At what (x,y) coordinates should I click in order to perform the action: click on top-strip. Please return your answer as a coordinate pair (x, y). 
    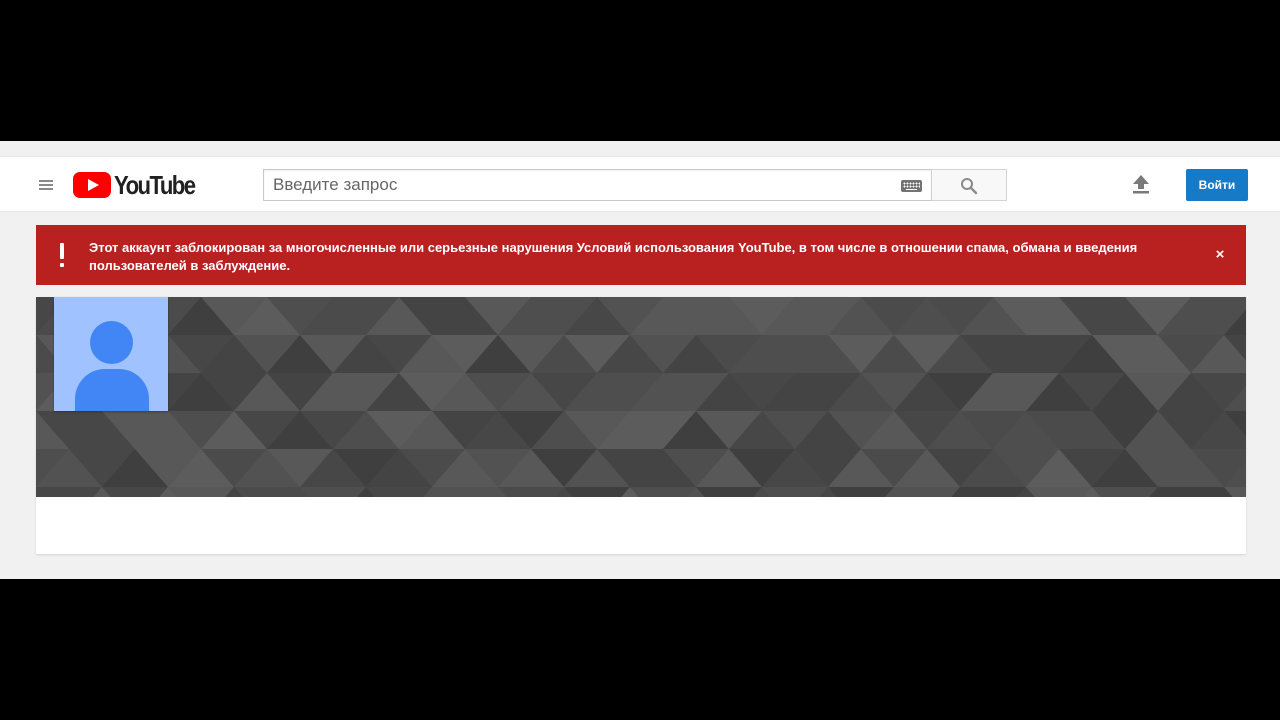
    Looking at the image, I should click on (640, 148).